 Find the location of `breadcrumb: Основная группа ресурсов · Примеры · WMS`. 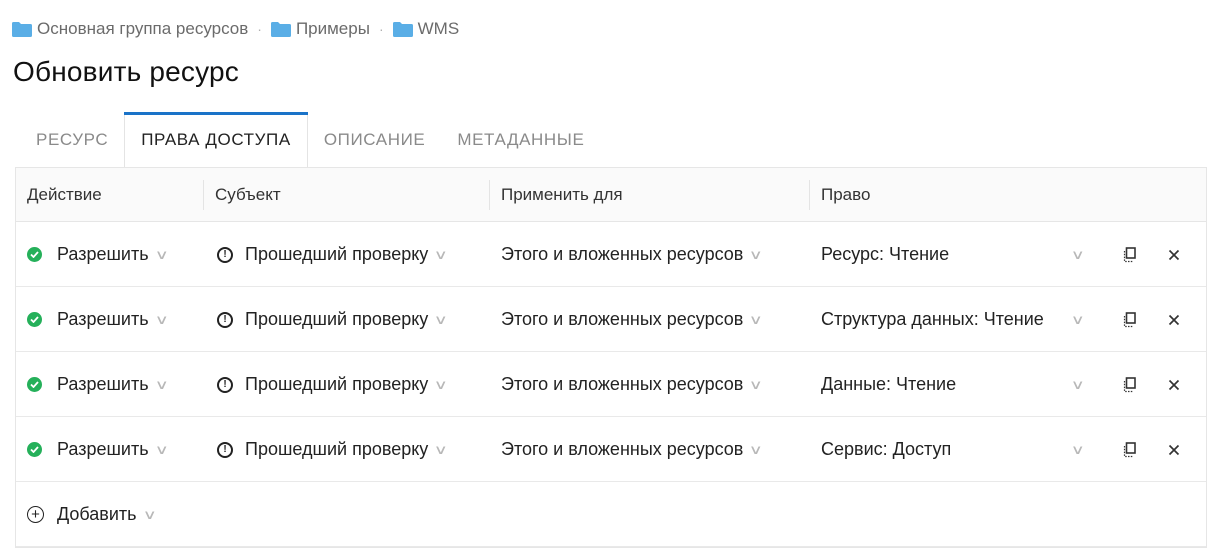

breadcrumb: Основная группа ресурсов · Примеры · WMS is located at coordinates (235, 29).